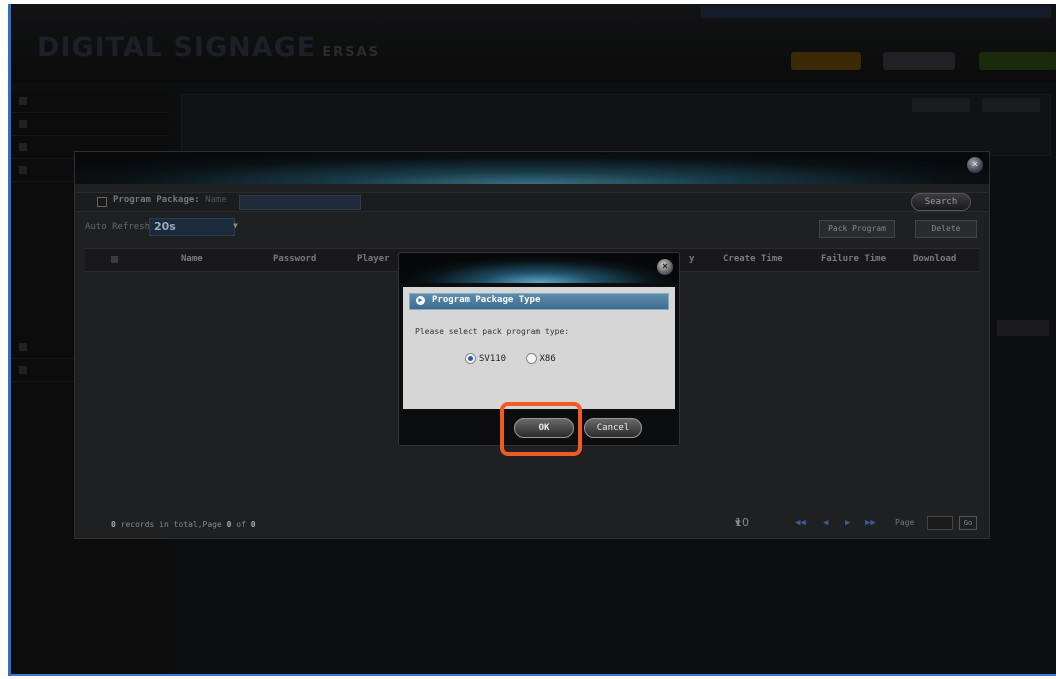 This screenshot has height=679, width=1056. Describe the element at coordinates (102, 202) in the screenshot. I see `package-checkbox` at that location.